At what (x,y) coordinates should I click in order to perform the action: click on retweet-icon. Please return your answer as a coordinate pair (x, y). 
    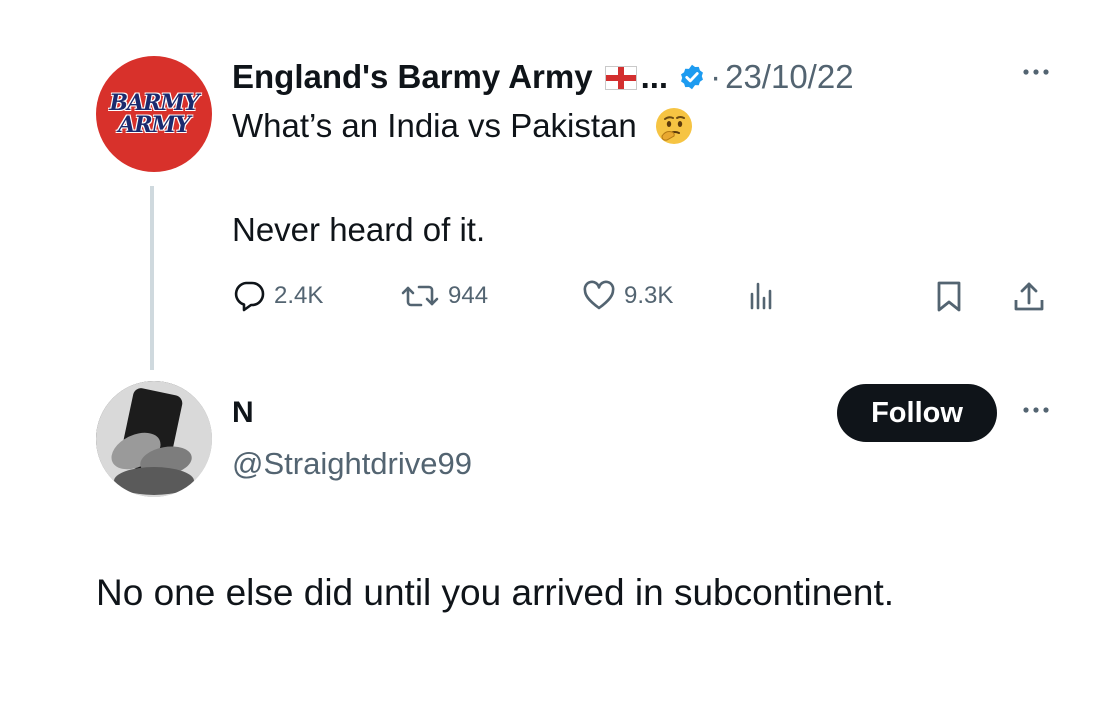
    Looking at the image, I should click on (420, 296).